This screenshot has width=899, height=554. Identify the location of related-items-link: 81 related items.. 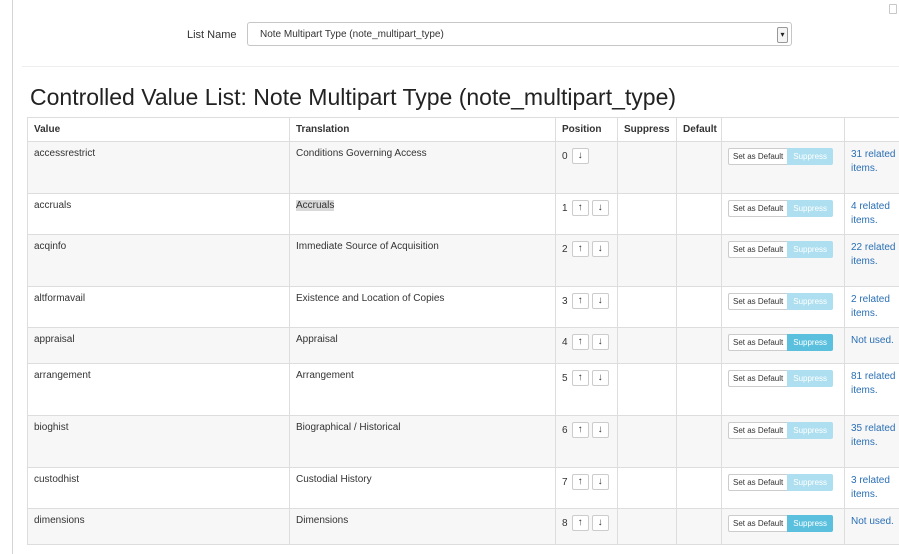
(873, 383).